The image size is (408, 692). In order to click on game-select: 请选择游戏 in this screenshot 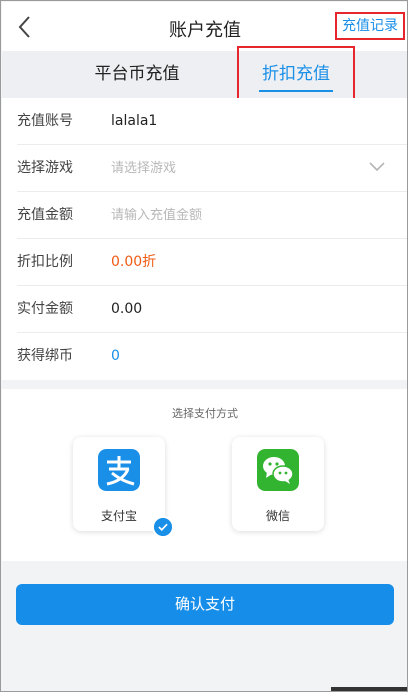, I will do `click(143, 168)`.